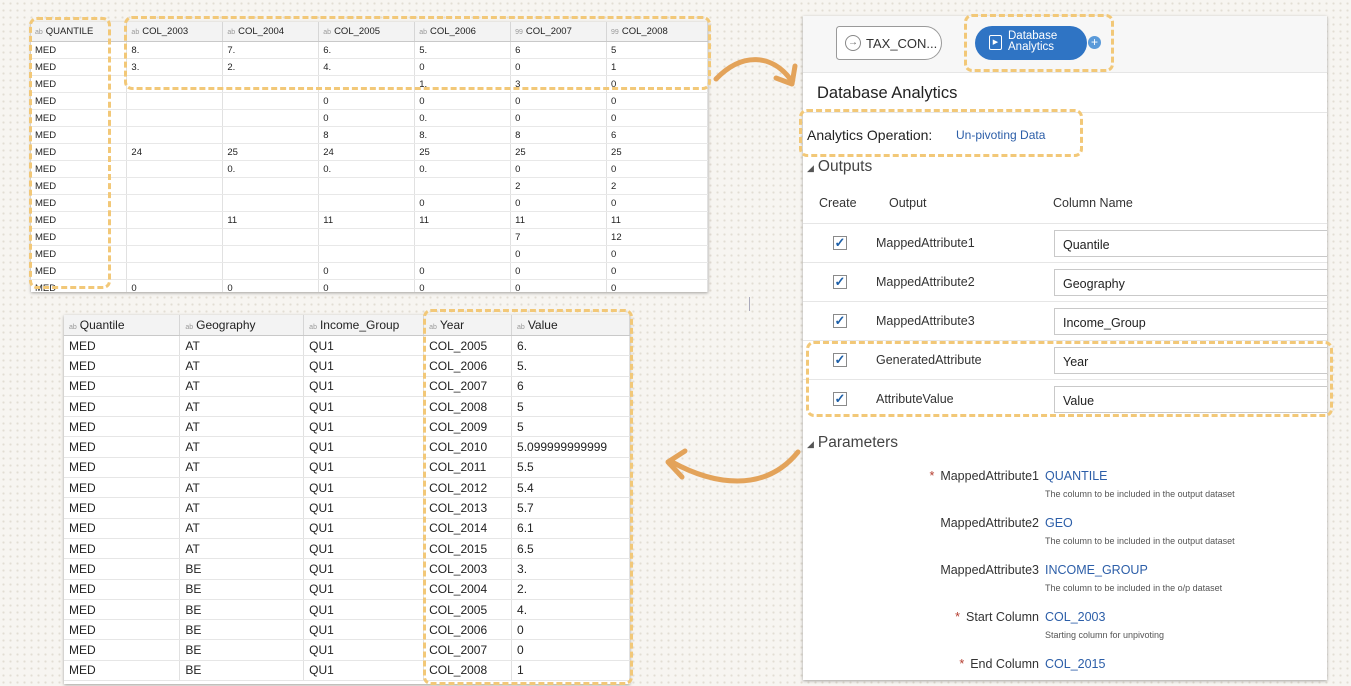  I want to click on result-cell: MED, so click(122, 569).